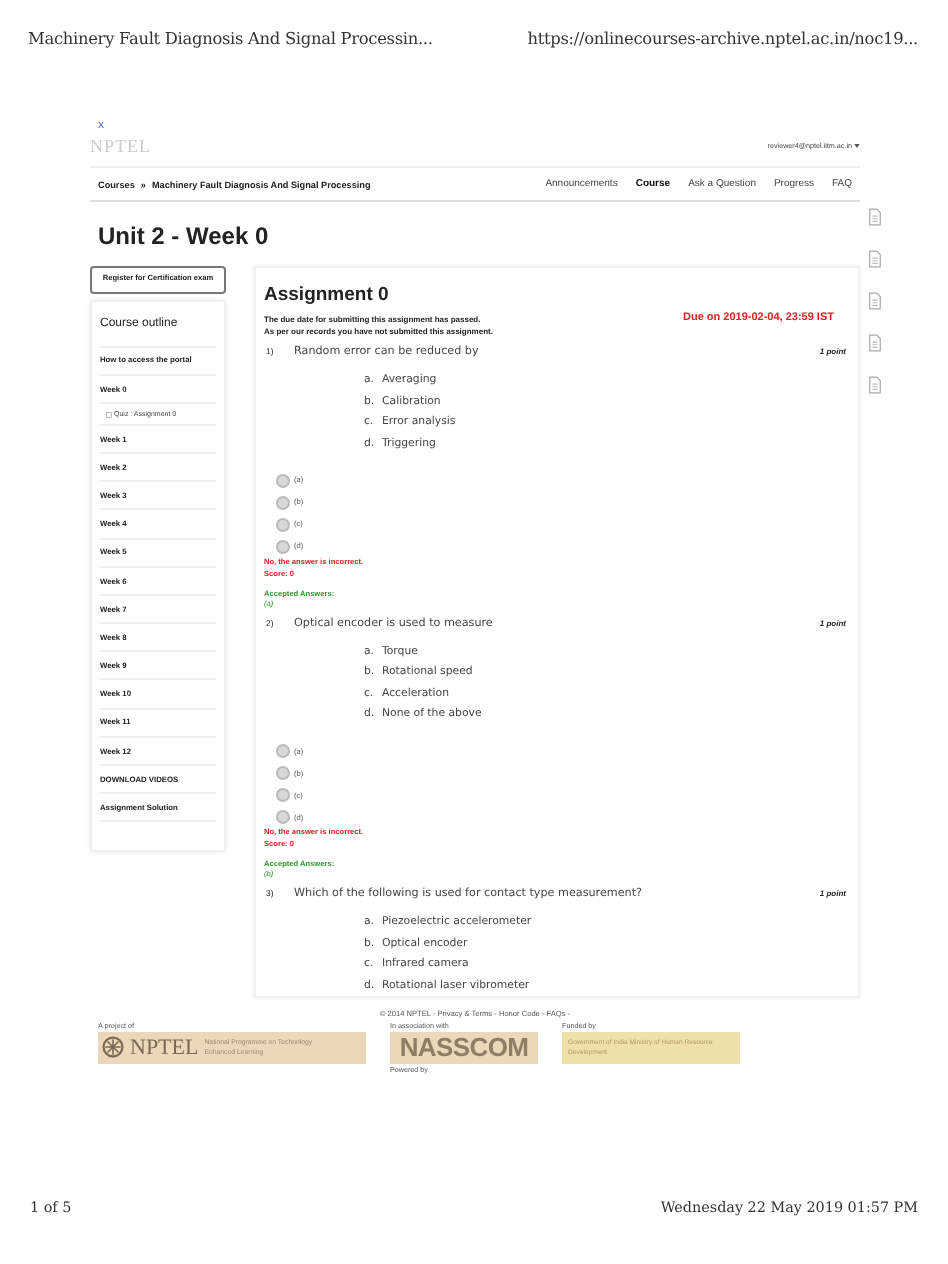 Image resolution: width=948 pixels, height=1264 pixels. I want to click on caret-icon, so click(857, 146).